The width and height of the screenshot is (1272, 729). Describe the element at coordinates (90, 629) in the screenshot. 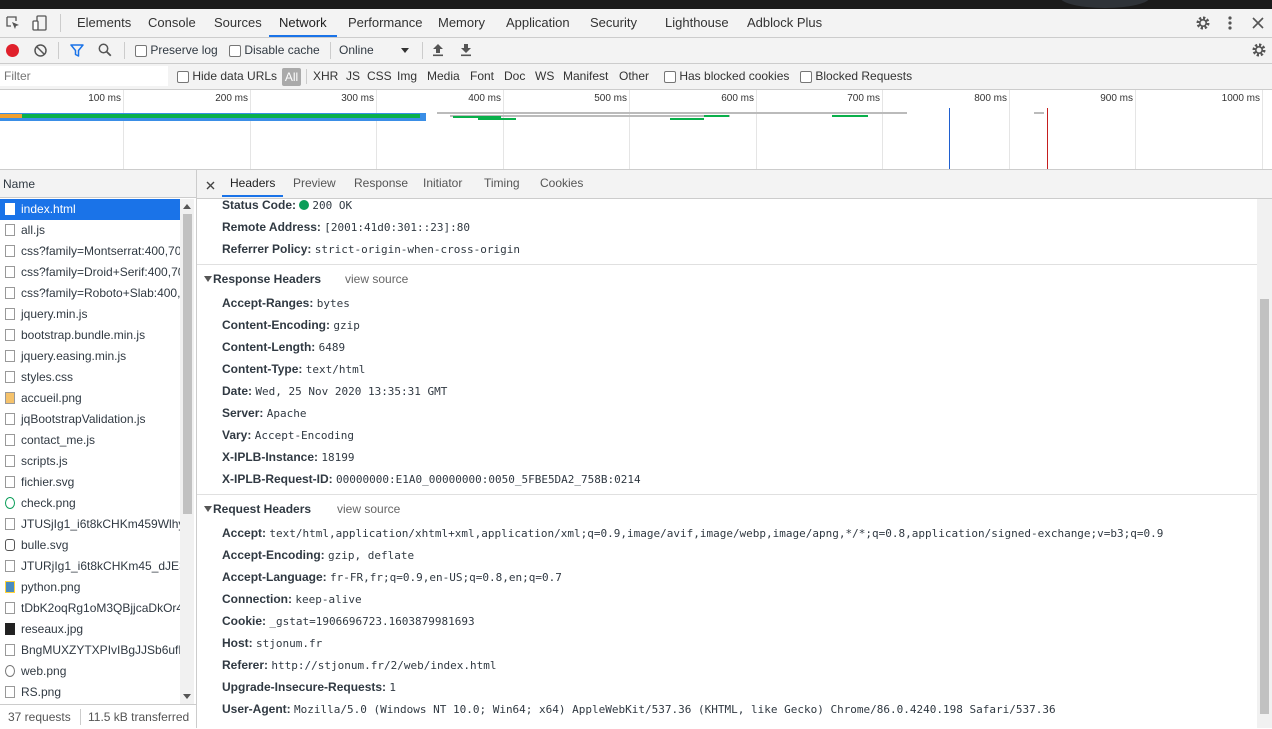

I see `request-row: reseaux.jpg` at that location.